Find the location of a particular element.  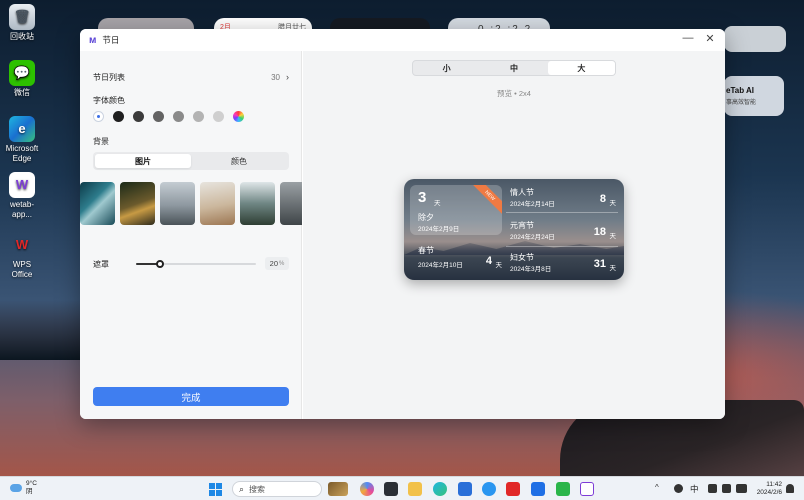

wifi-icon is located at coordinates (712, 488).